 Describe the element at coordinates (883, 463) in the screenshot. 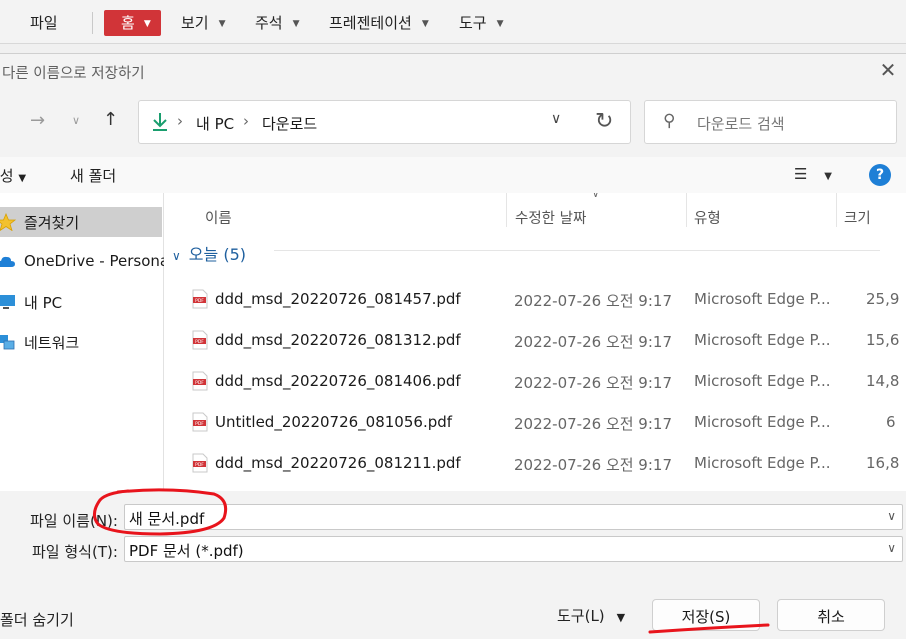

I see `file-size: 16,8` at that location.